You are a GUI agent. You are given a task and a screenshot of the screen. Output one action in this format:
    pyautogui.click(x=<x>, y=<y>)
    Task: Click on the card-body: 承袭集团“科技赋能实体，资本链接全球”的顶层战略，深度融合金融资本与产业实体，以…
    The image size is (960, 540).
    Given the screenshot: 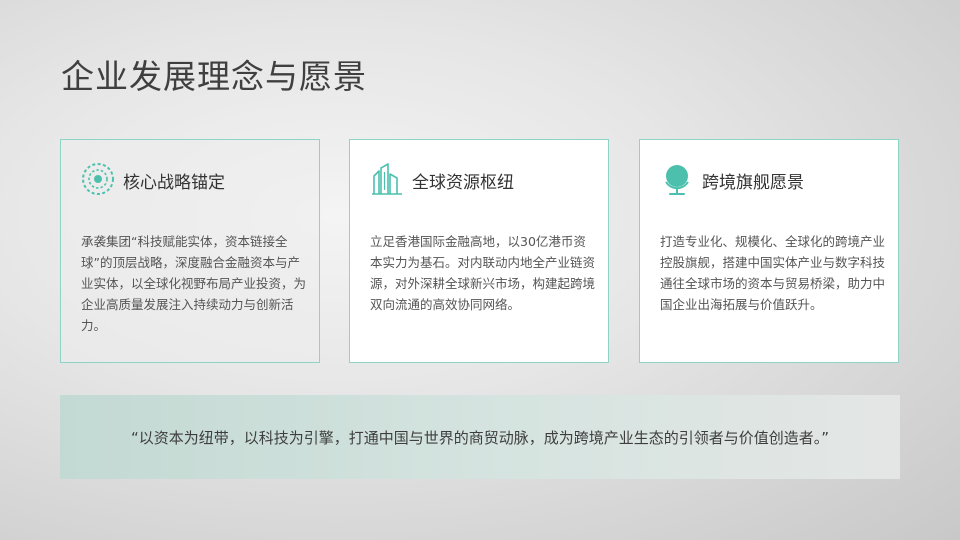 What is the action you would take?
    pyautogui.click(x=194, y=283)
    